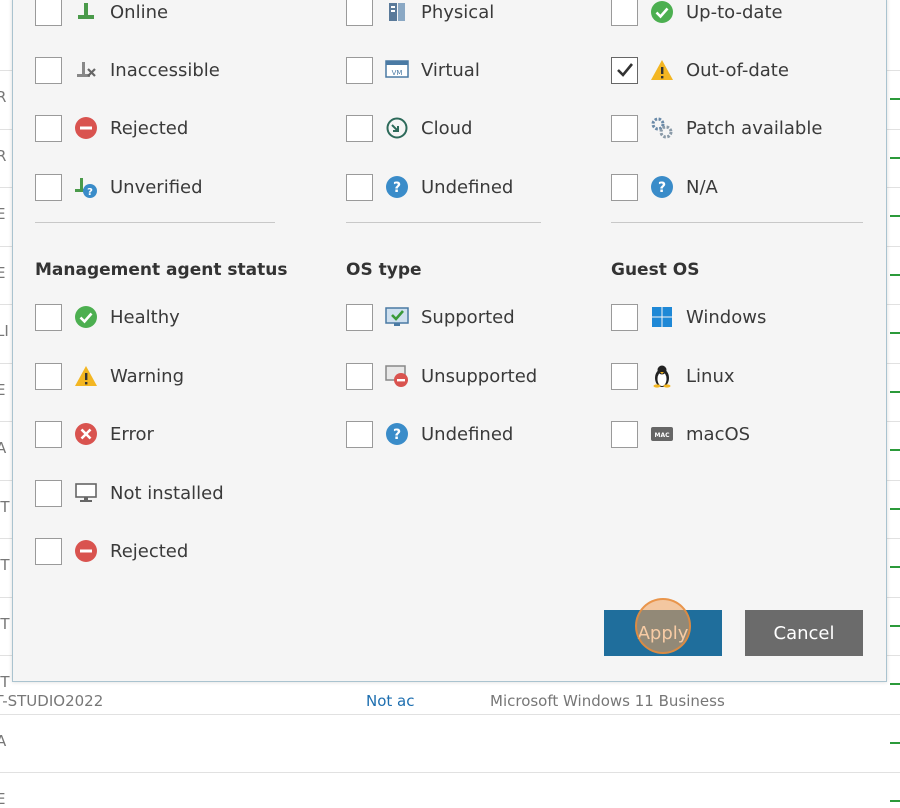 This screenshot has width=900, height=808. I want to click on background-row-text: R, so click(3, 97).